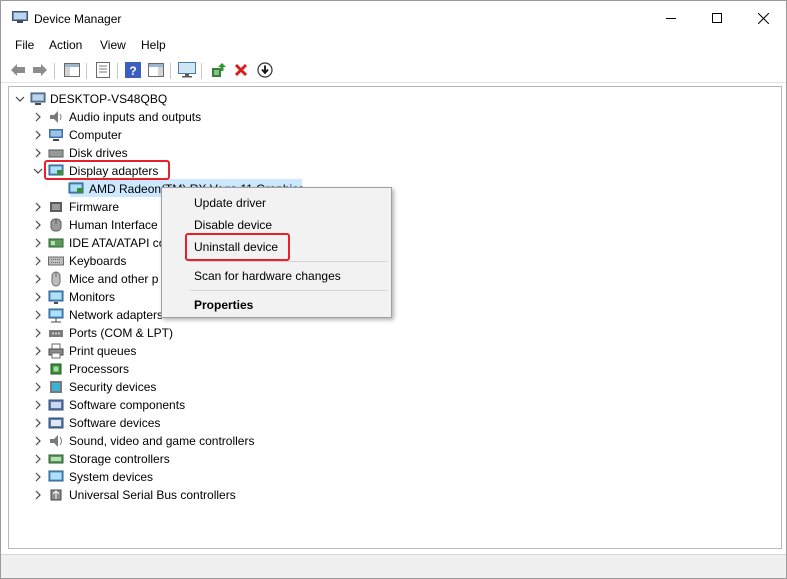 The image size is (787, 579). What do you see at coordinates (395, 333) in the screenshot?
I see `tree-category-ports-com-lpt: Ports (COM & LPT)` at bounding box center [395, 333].